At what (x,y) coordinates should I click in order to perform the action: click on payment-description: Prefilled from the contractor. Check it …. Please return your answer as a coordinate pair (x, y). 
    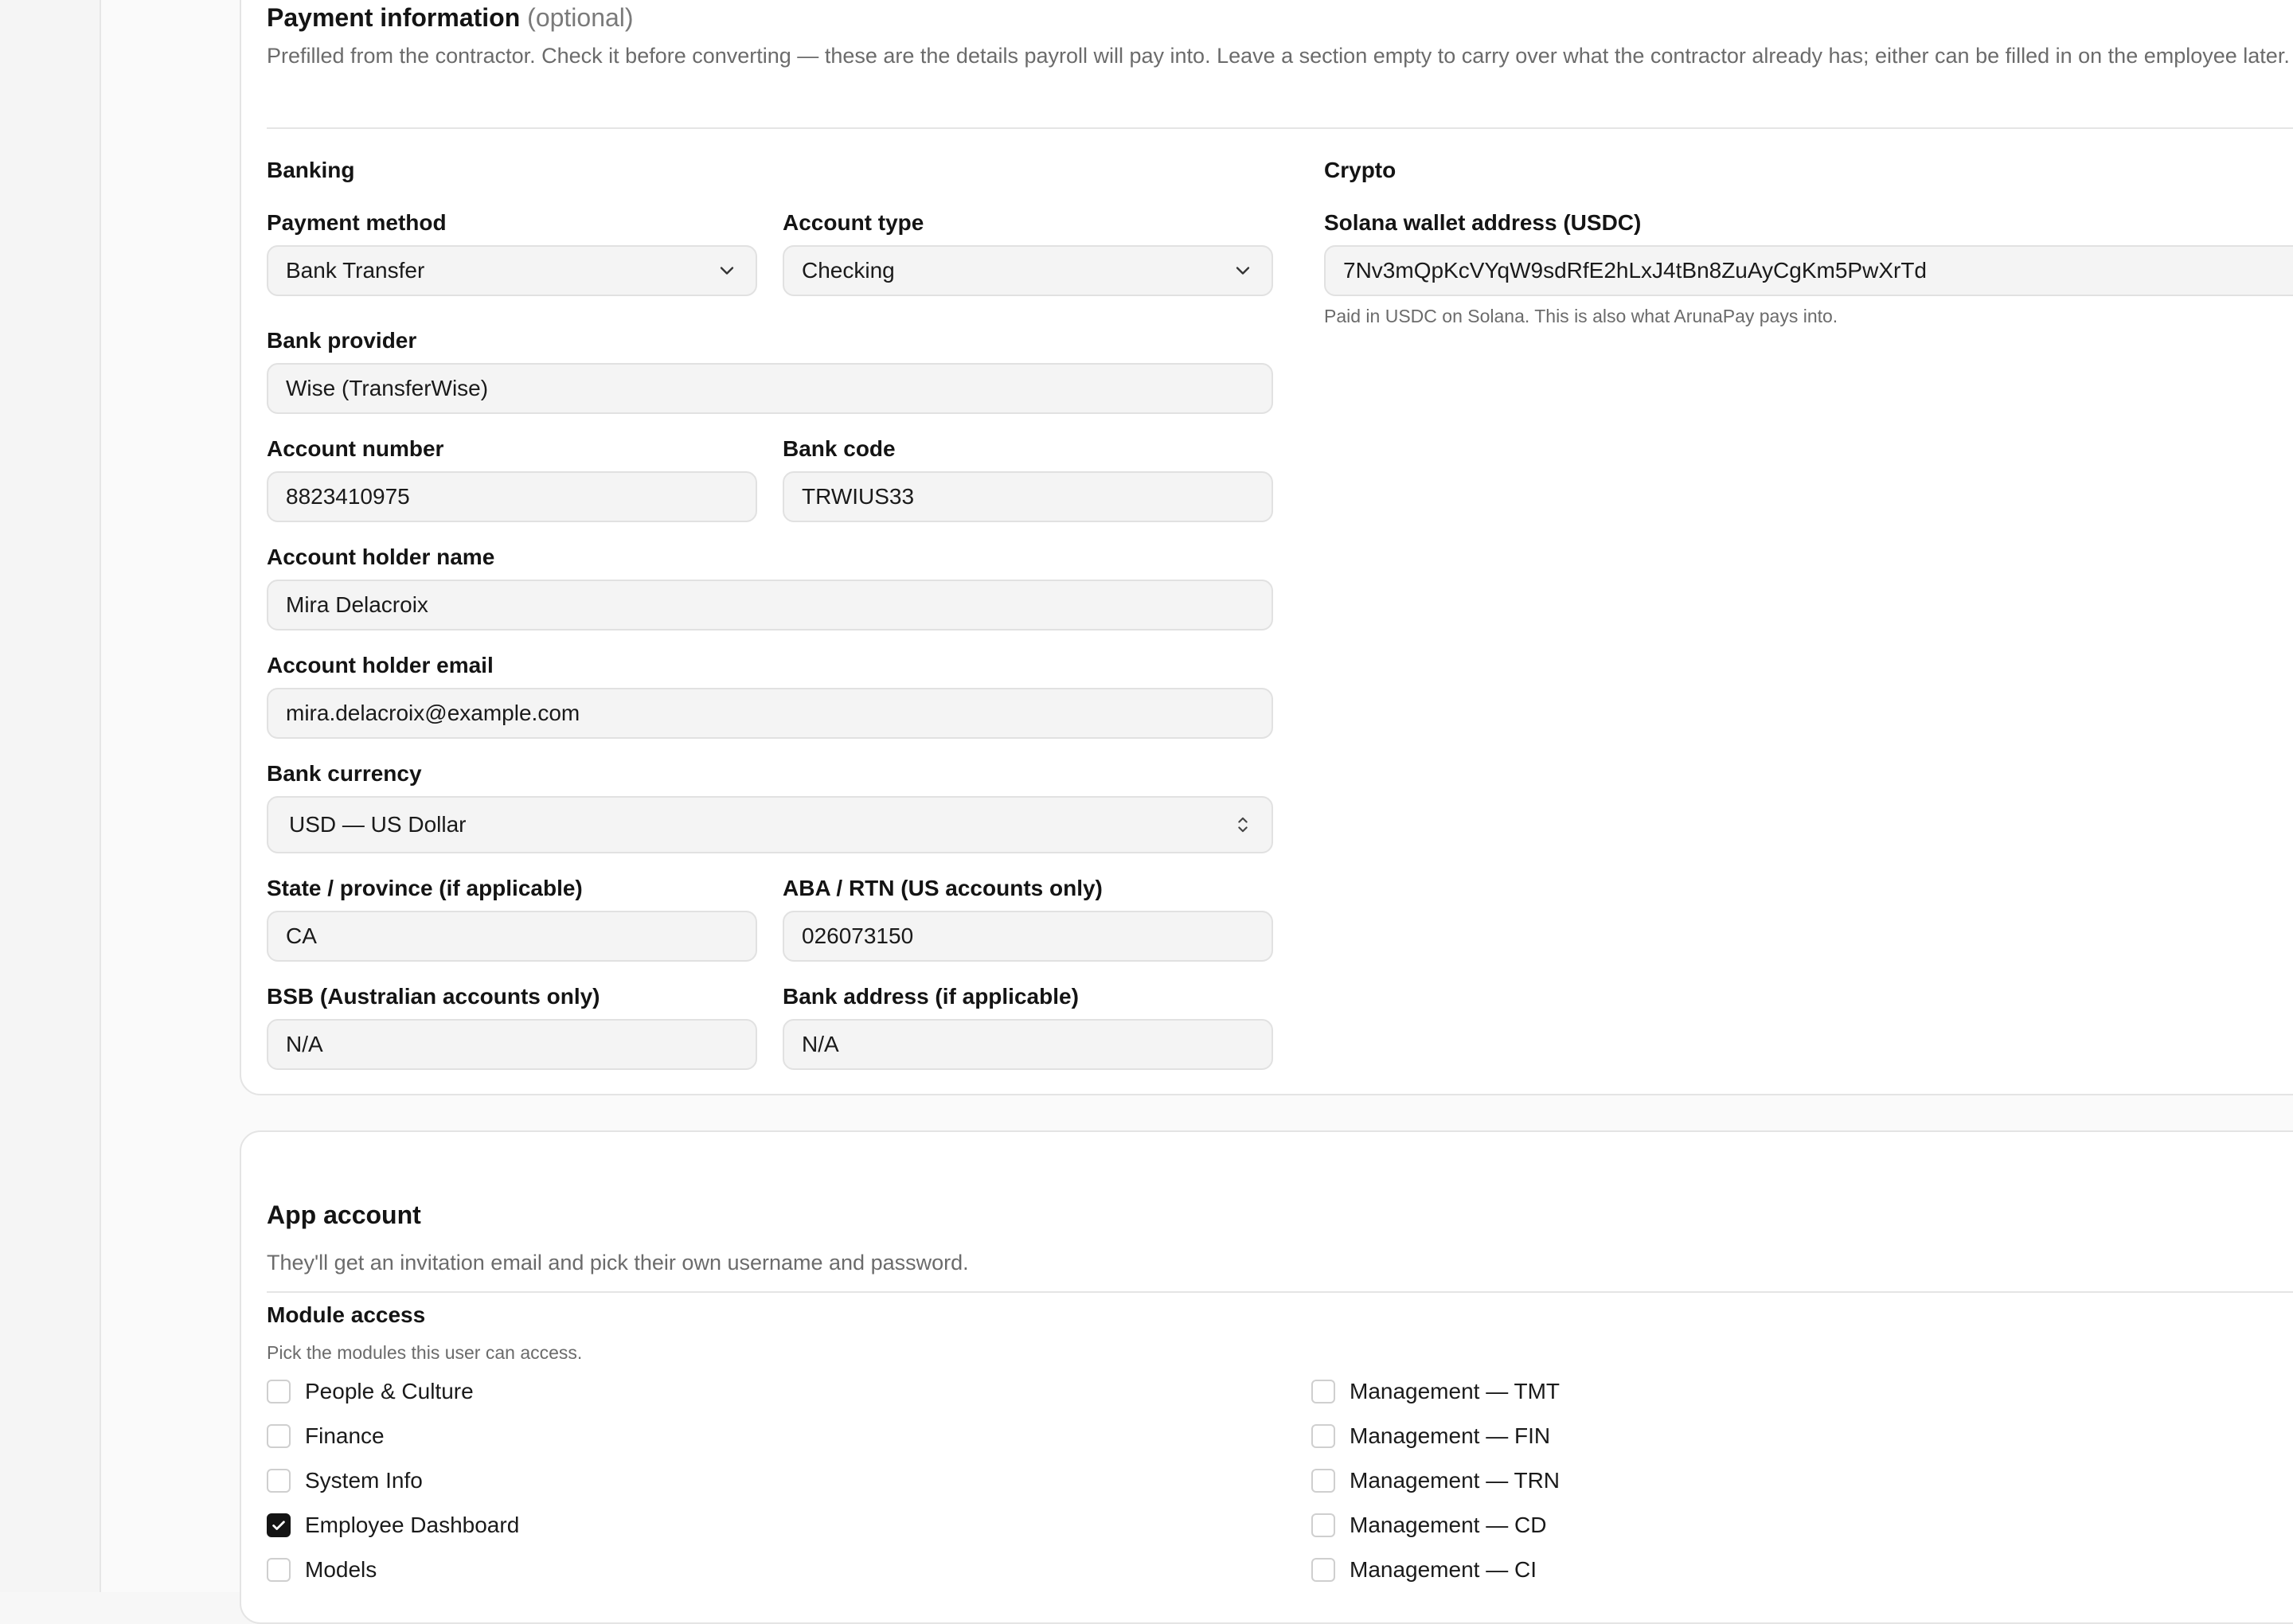
    Looking at the image, I should click on (1278, 56).